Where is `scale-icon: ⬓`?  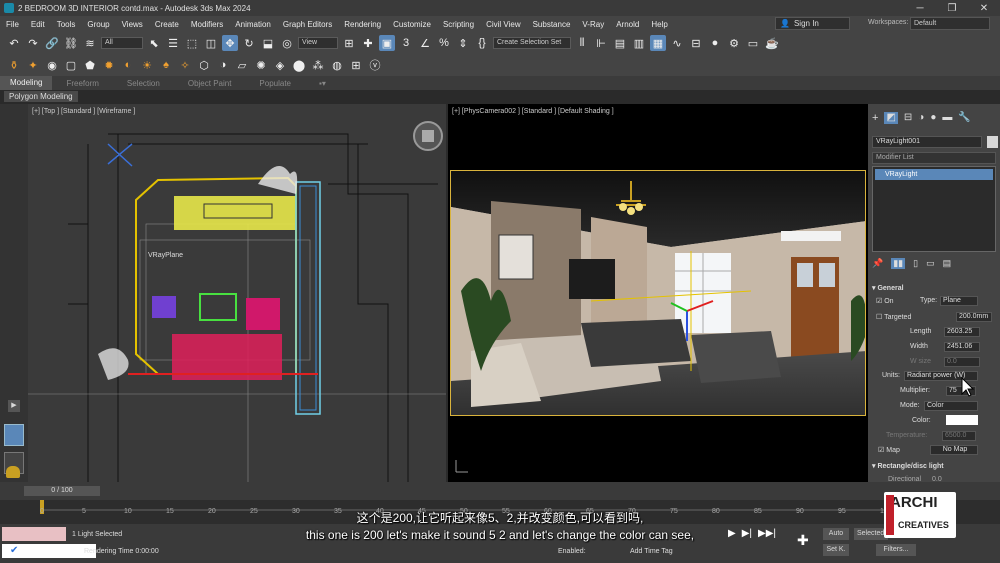 scale-icon: ⬓ is located at coordinates (268, 43).